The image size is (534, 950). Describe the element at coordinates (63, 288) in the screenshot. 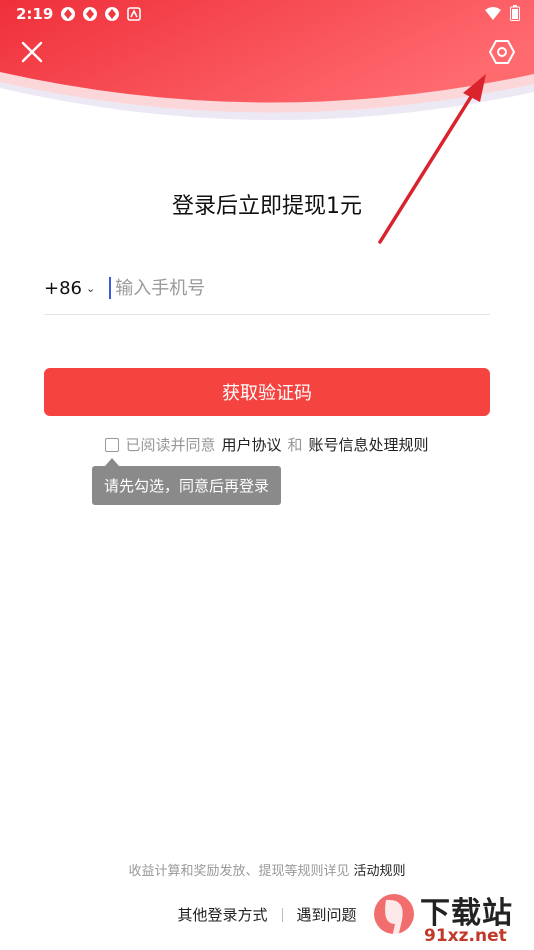

I see `country-code-label: +86` at that location.